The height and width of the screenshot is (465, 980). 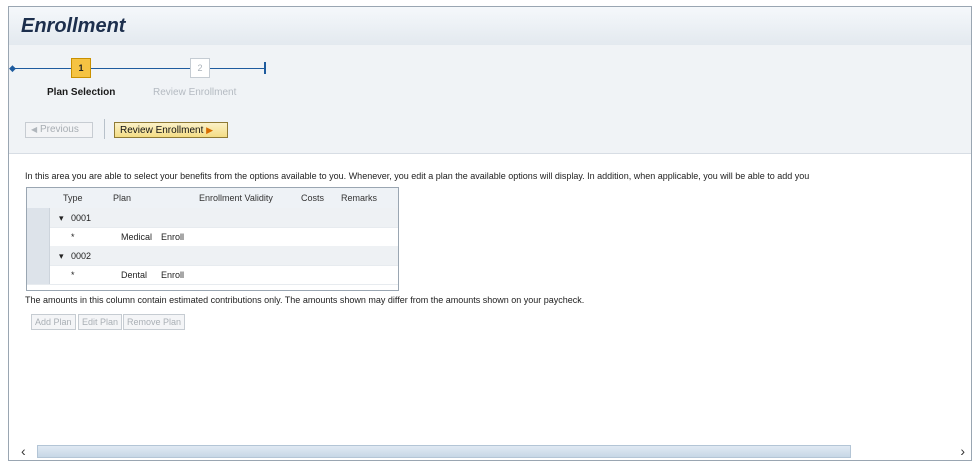 I want to click on column-header-plan: Plan, so click(x=122, y=198).